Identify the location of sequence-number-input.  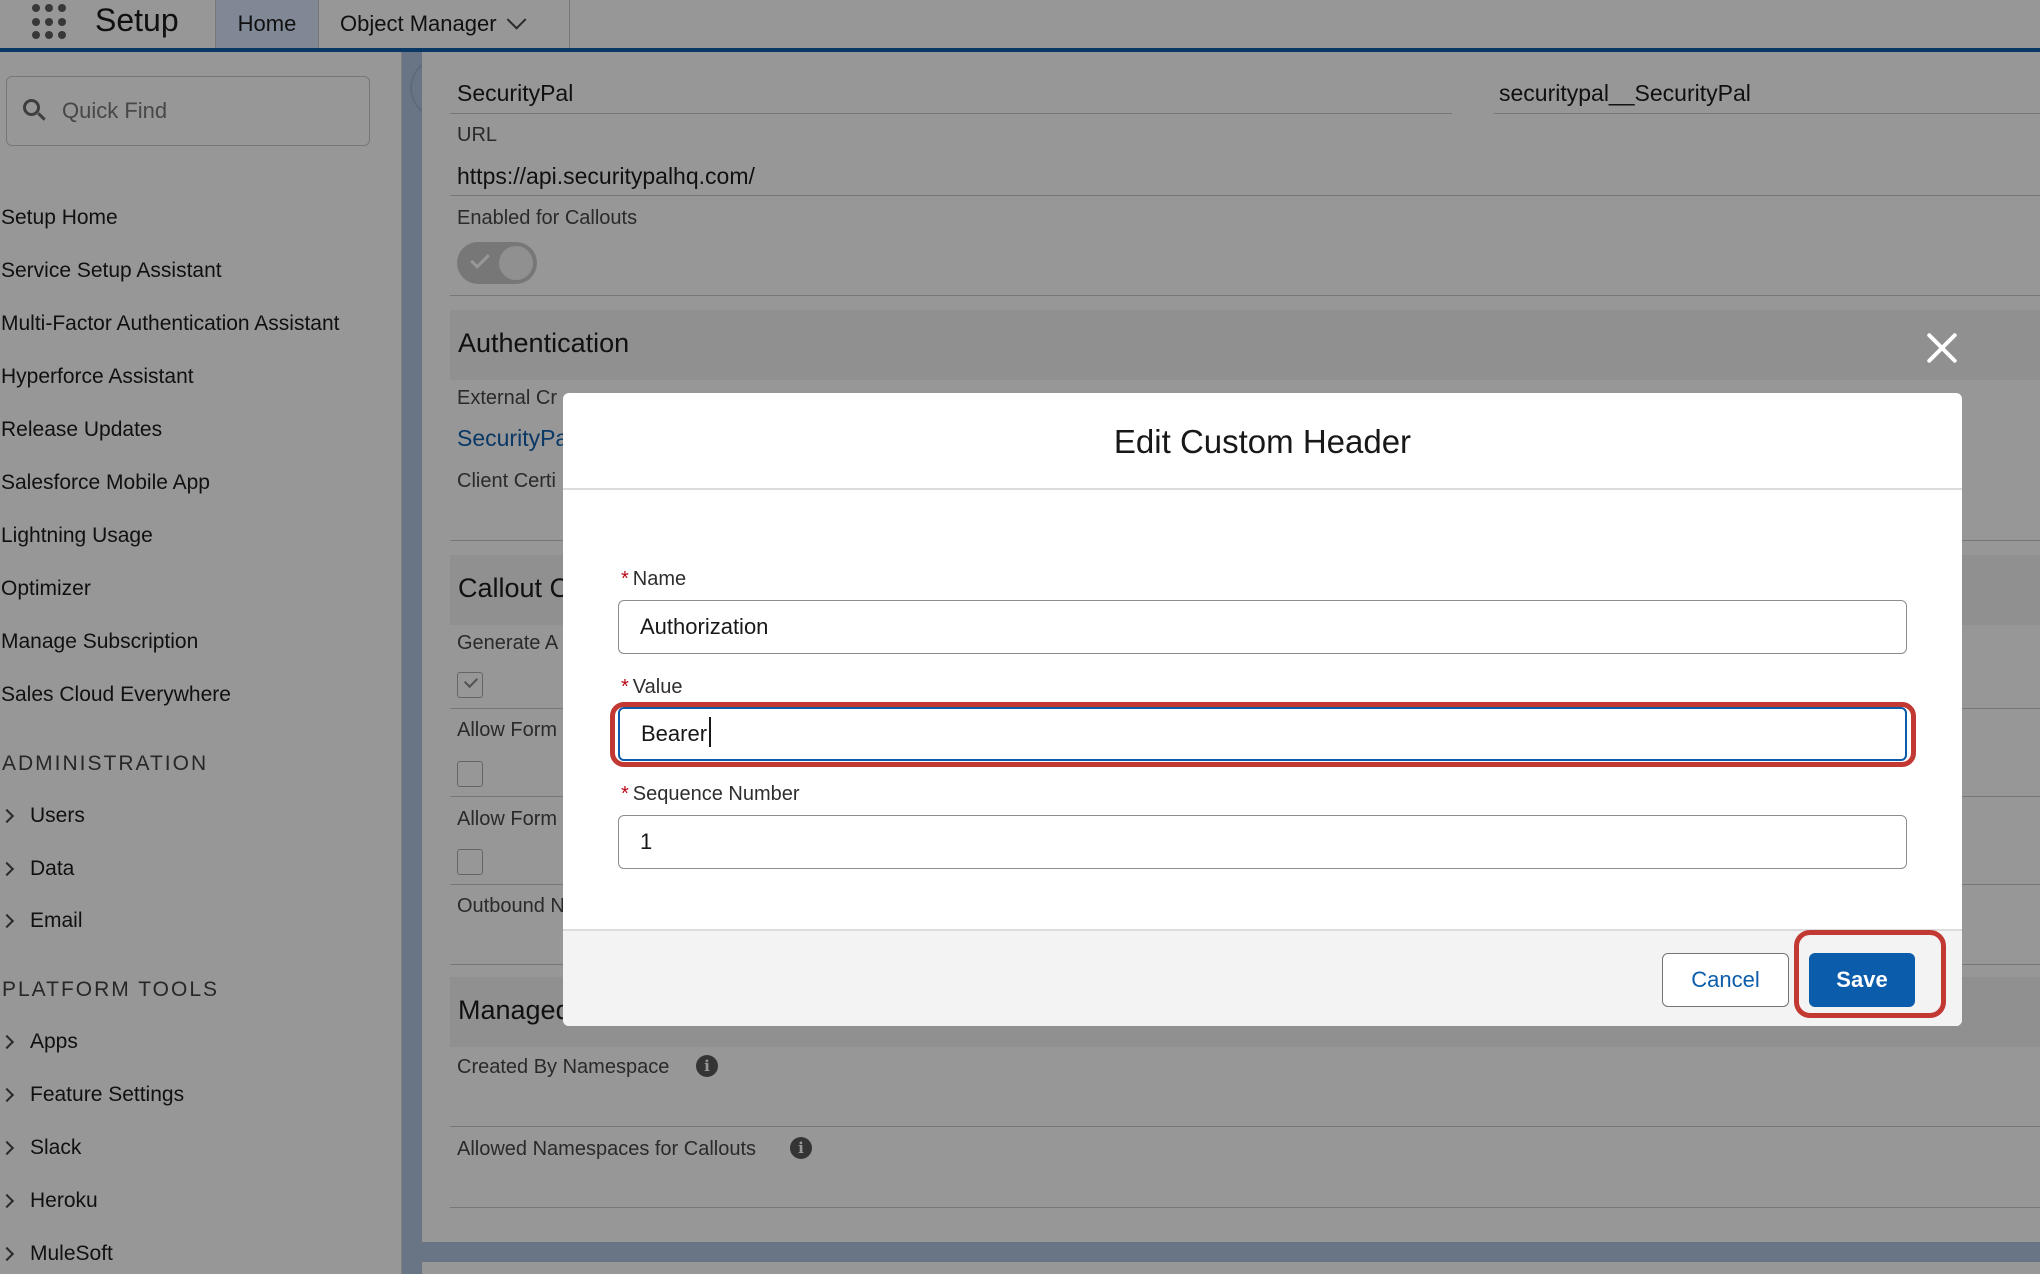
(1262, 842).